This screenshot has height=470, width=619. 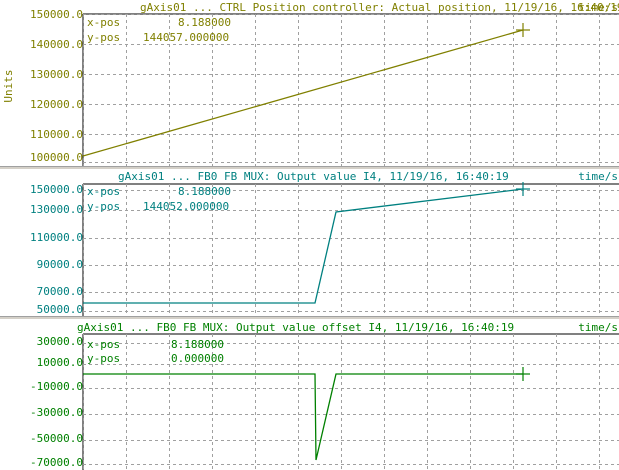 I want to click on cursor-y-value: 144057.000000, so click(x=186, y=37).